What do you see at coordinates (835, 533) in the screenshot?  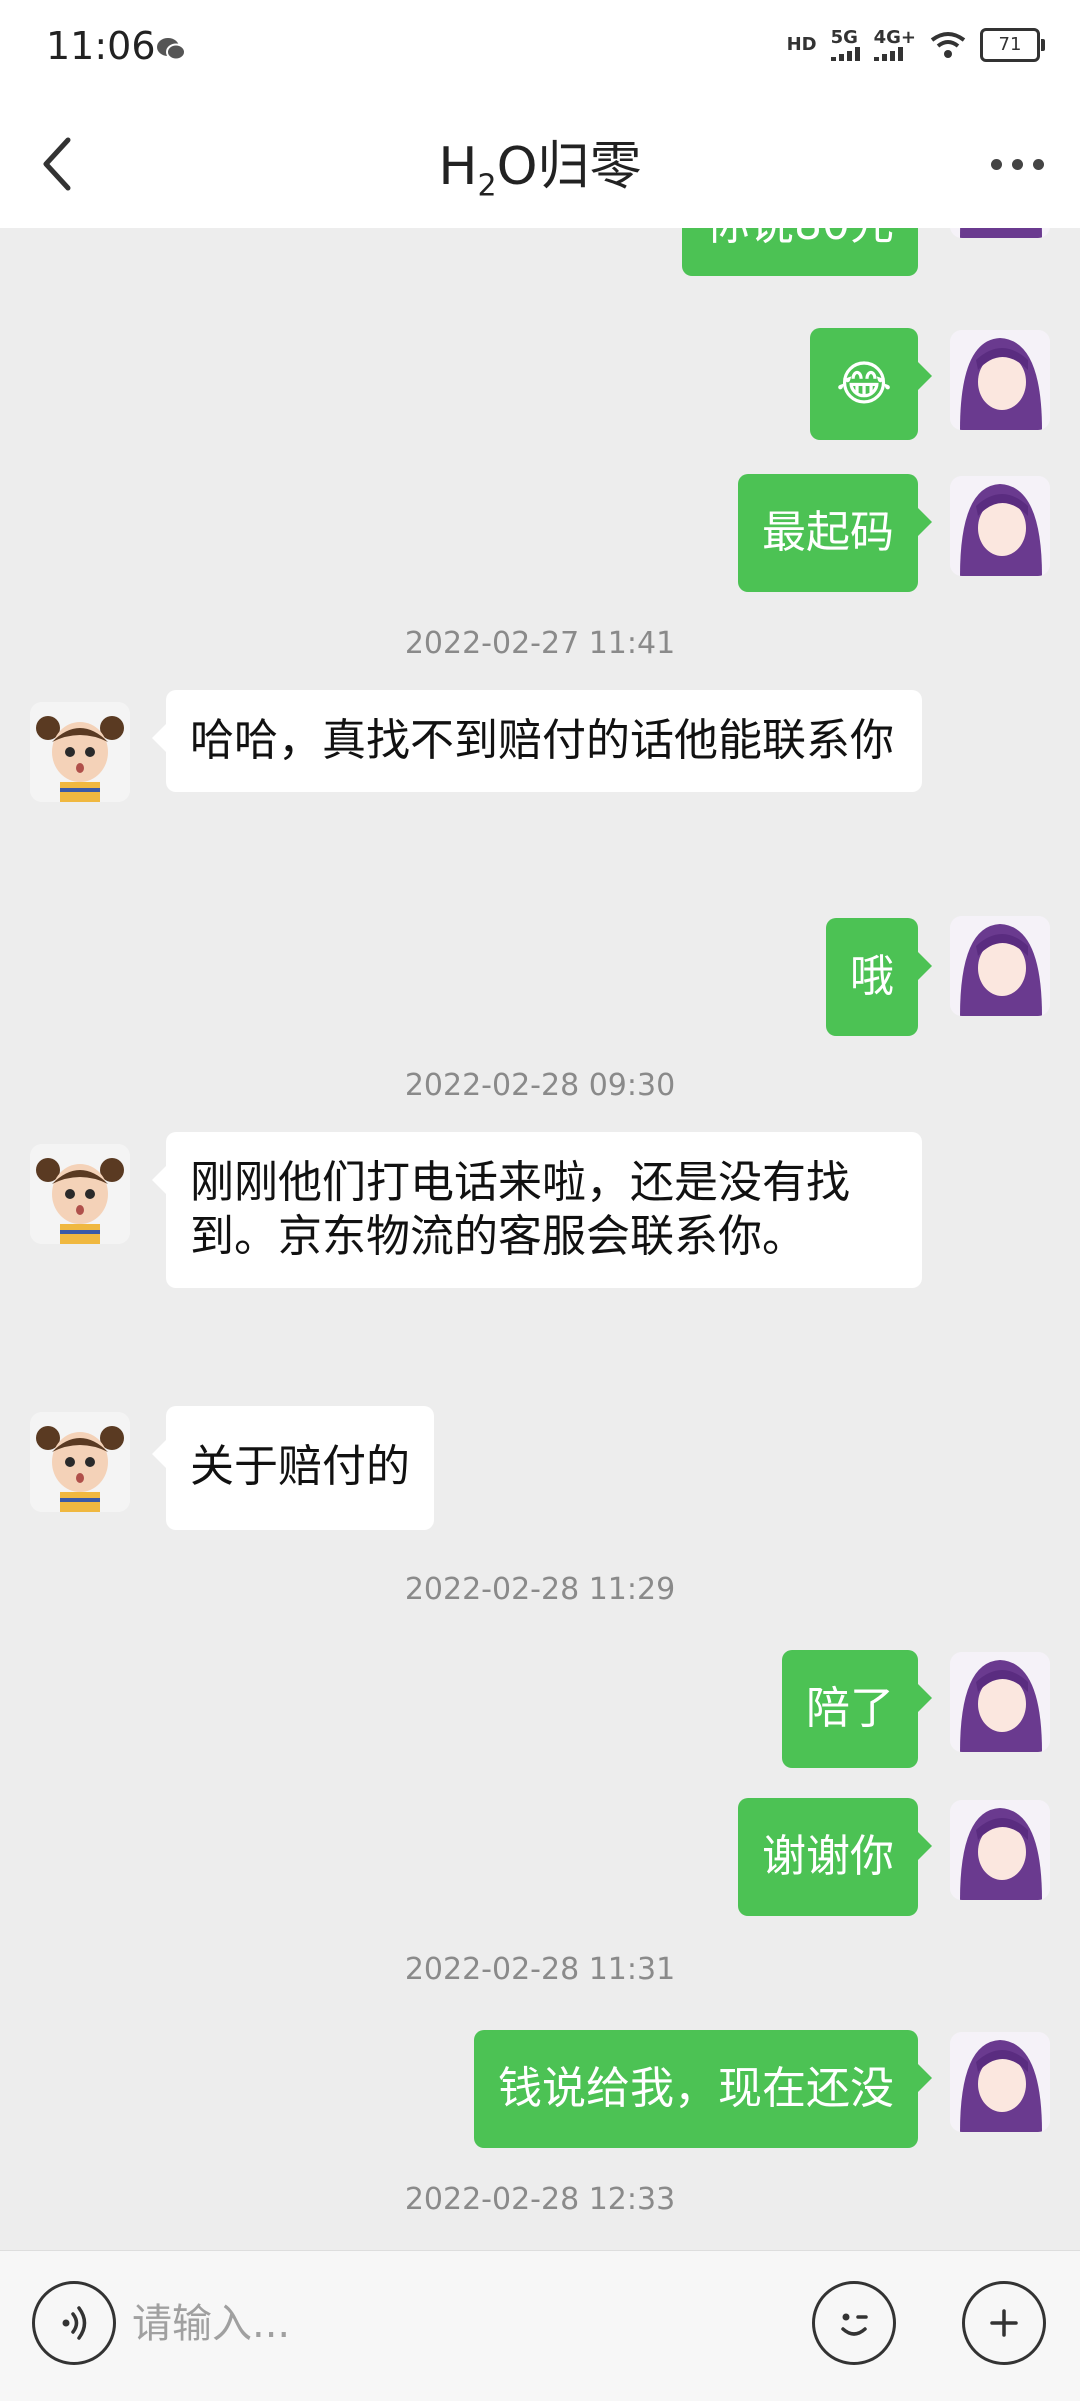 I see `sent-message-bubble: 最起码` at bounding box center [835, 533].